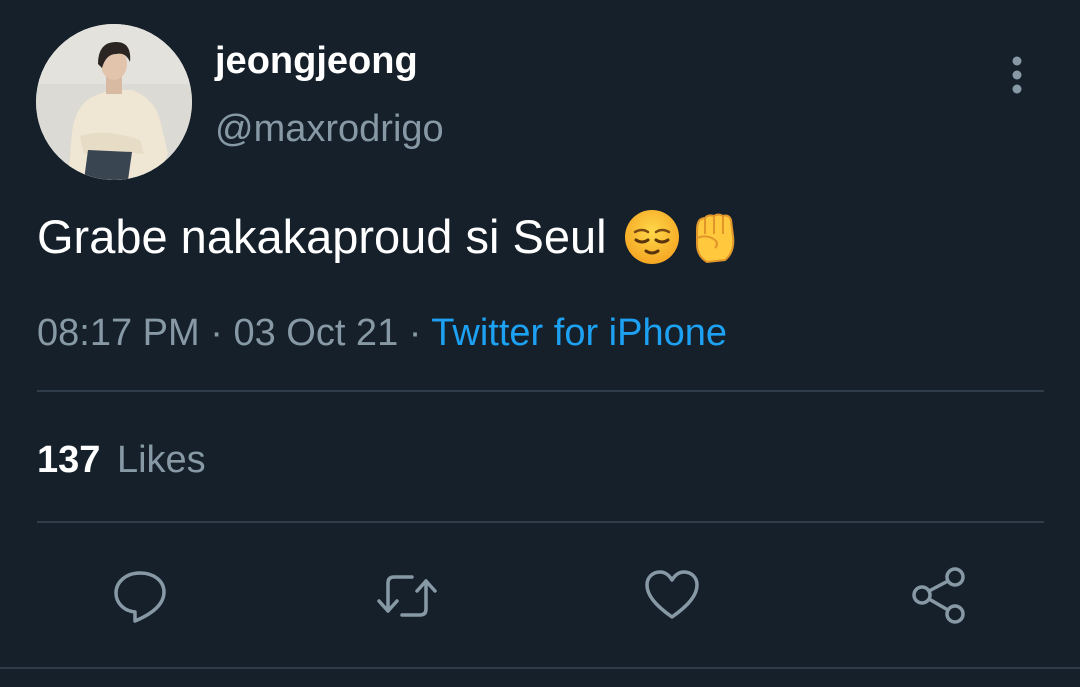  I want to click on relieved-face-emoji, so click(652, 237).